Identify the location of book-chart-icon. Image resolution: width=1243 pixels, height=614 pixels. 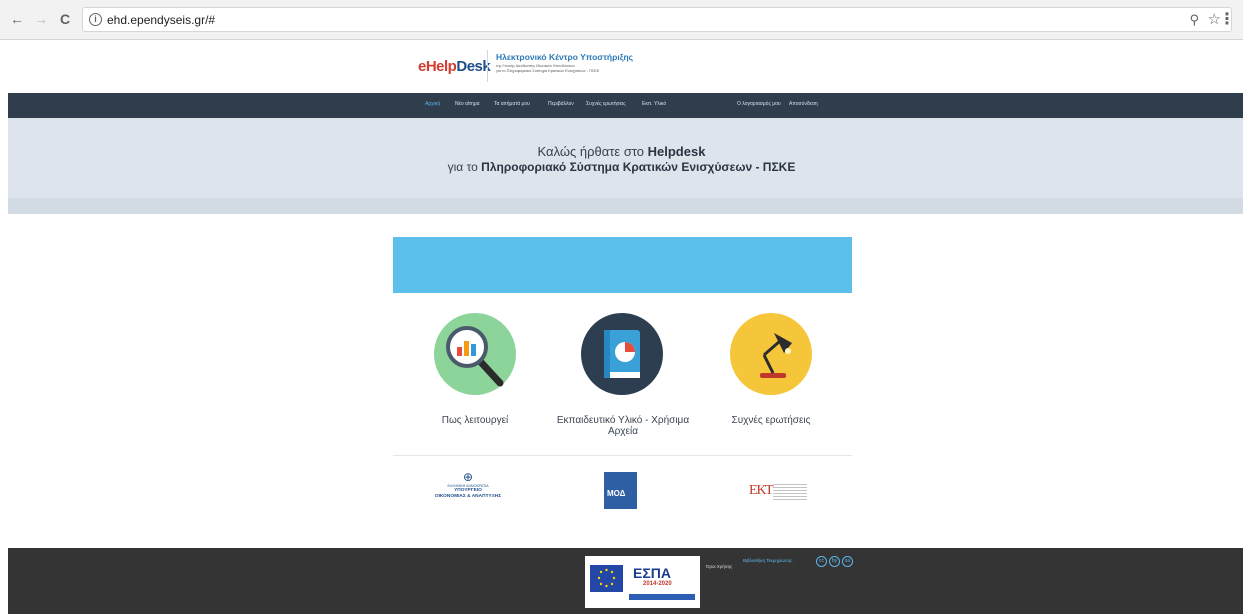
(622, 354).